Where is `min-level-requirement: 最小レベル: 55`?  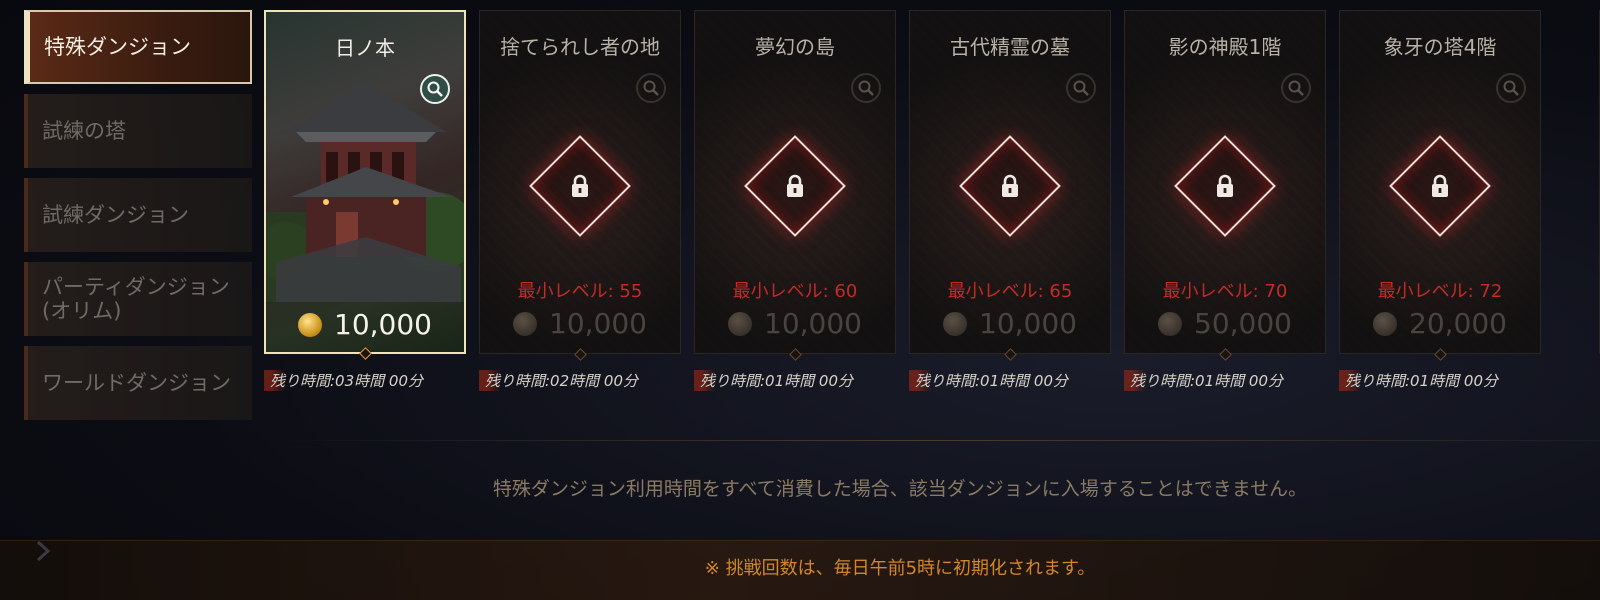 min-level-requirement: 最小レベル: 55 is located at coordinates (580, 291).